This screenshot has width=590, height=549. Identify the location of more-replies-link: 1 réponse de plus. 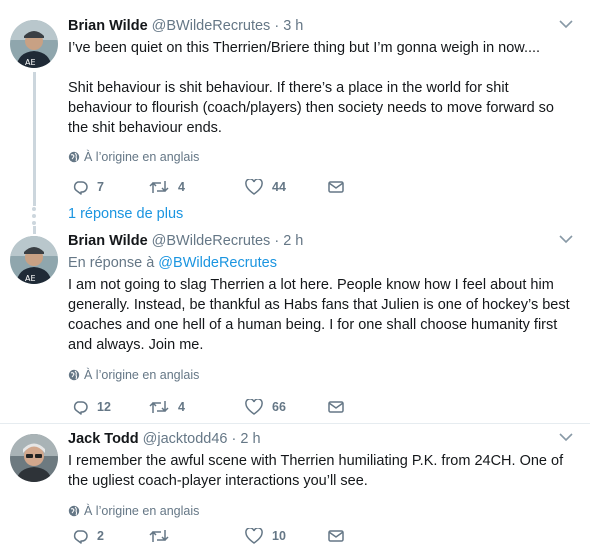
(125, 214).